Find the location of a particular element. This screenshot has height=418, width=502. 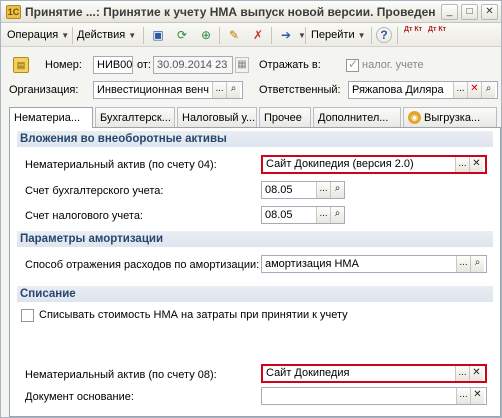

date-label: от: is located at coordinates (144, 65).